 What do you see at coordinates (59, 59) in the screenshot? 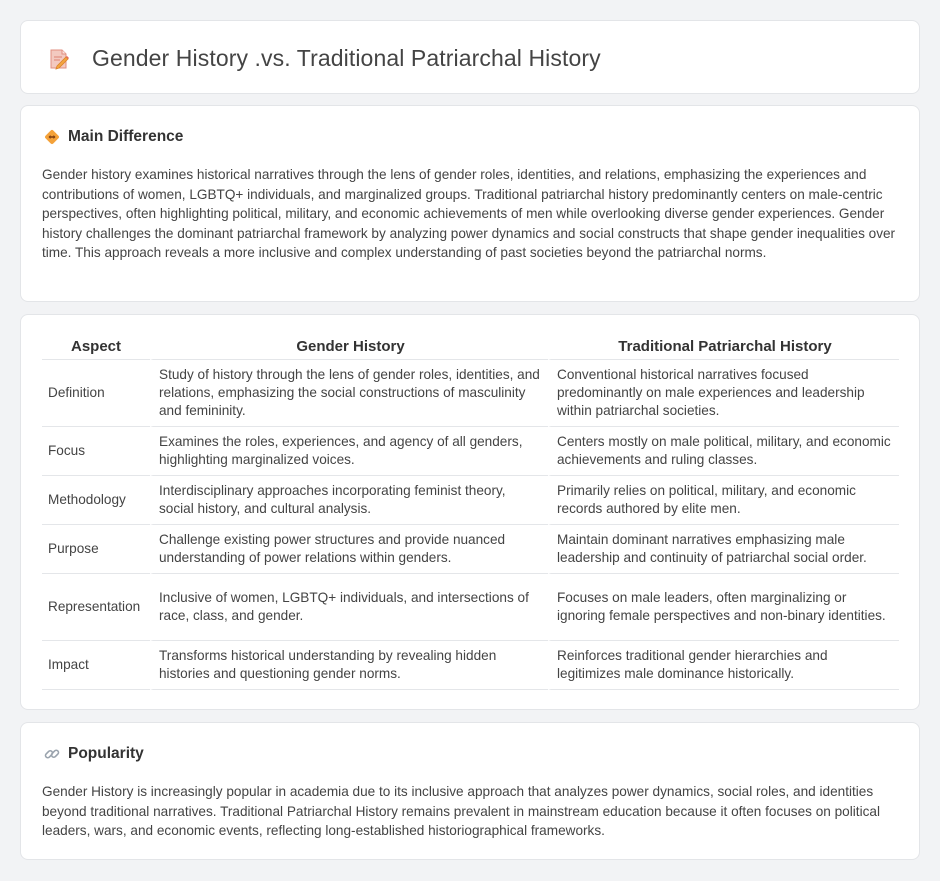
I see `document-pencil-icon` at bounding box center [59, 59].